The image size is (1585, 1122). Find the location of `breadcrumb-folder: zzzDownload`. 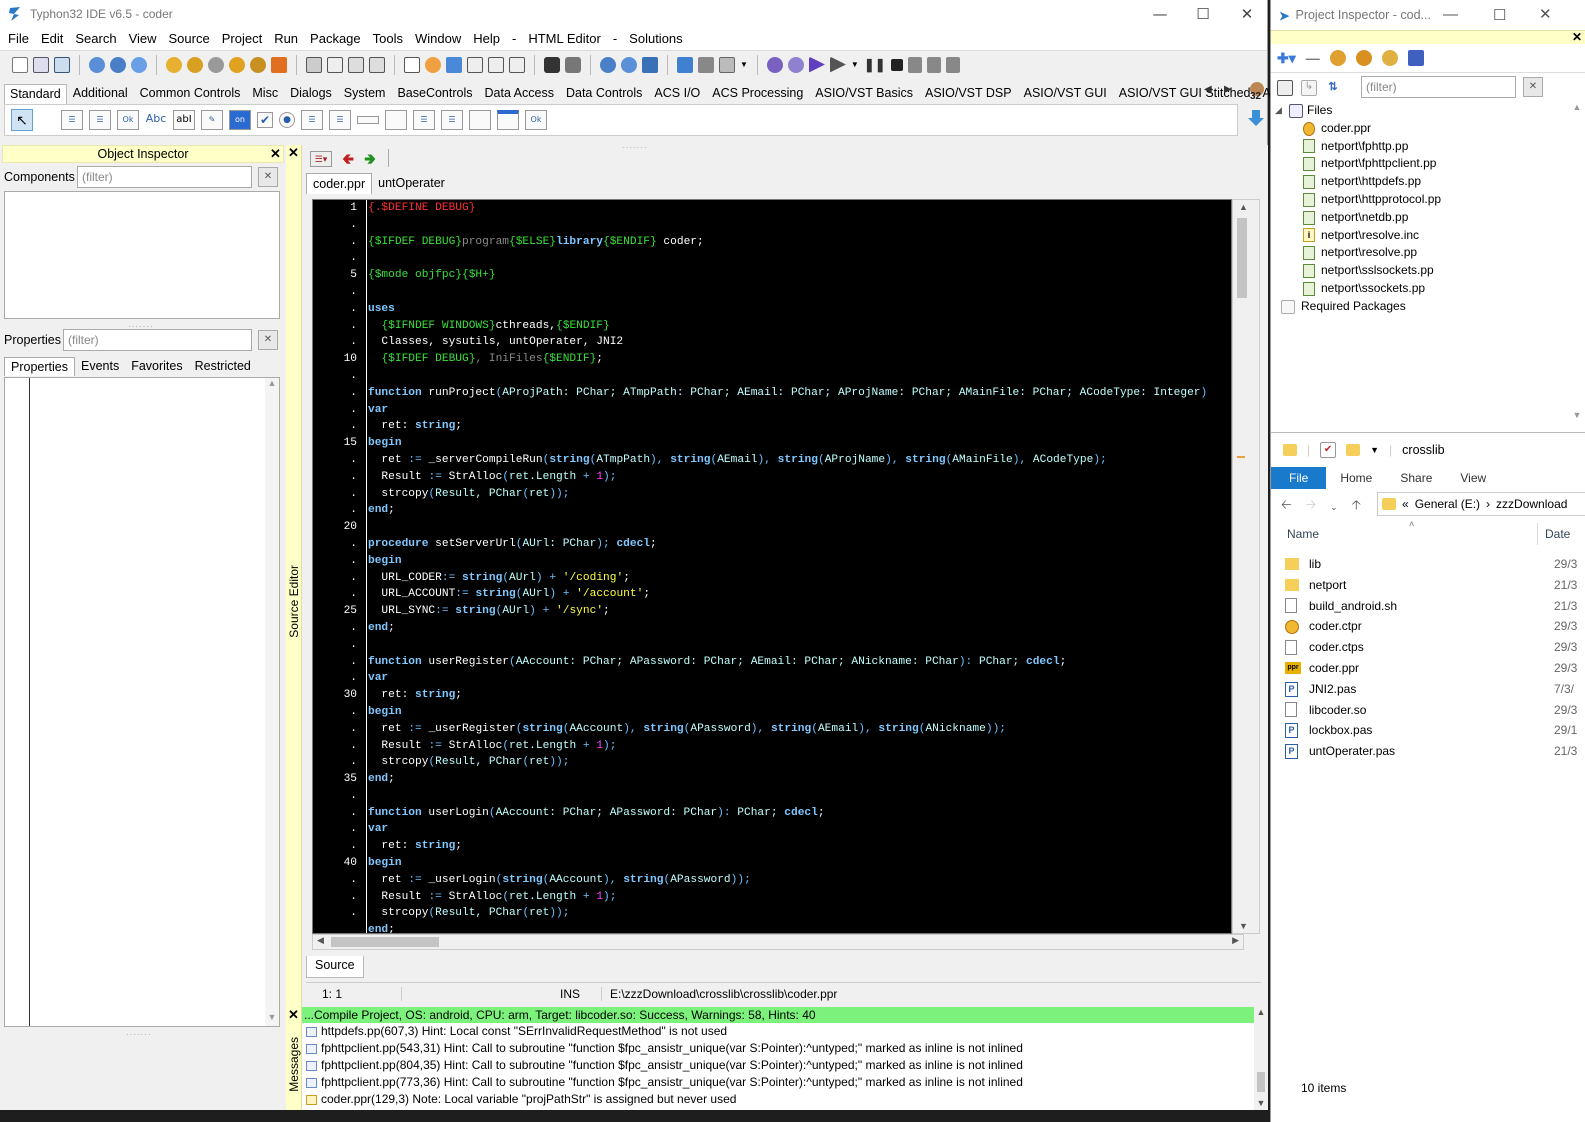

breadcrumb-folder: zzzDownload is located at coordinates (1531, 504).